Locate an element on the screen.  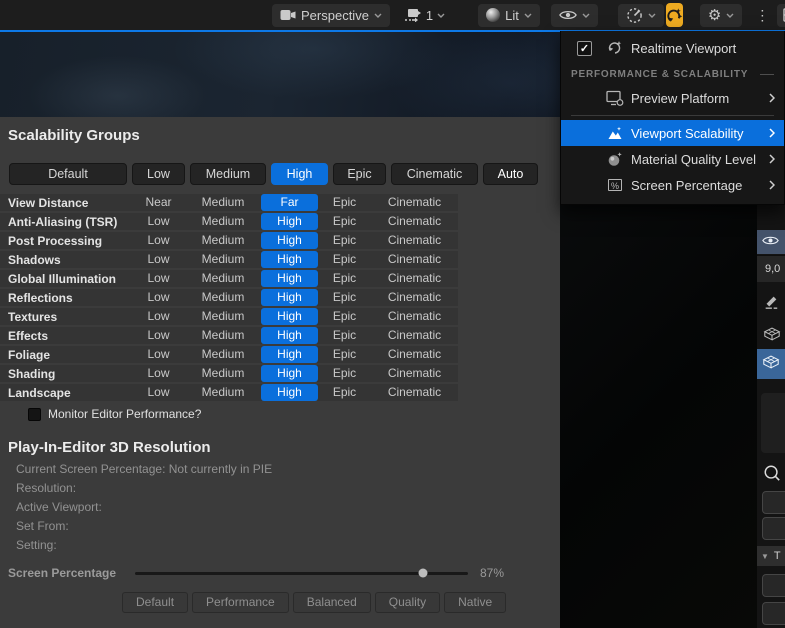
preset-performance-button: Performance is located at coordinates (240, 602).